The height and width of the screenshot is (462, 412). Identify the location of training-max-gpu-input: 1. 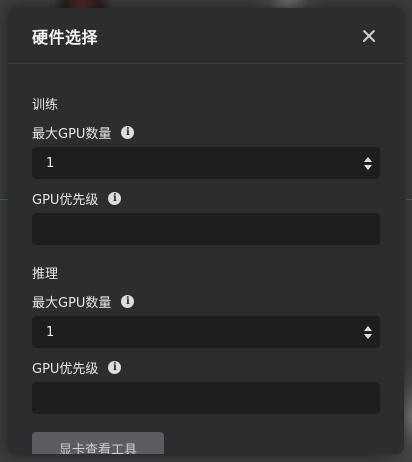
(206, 163).